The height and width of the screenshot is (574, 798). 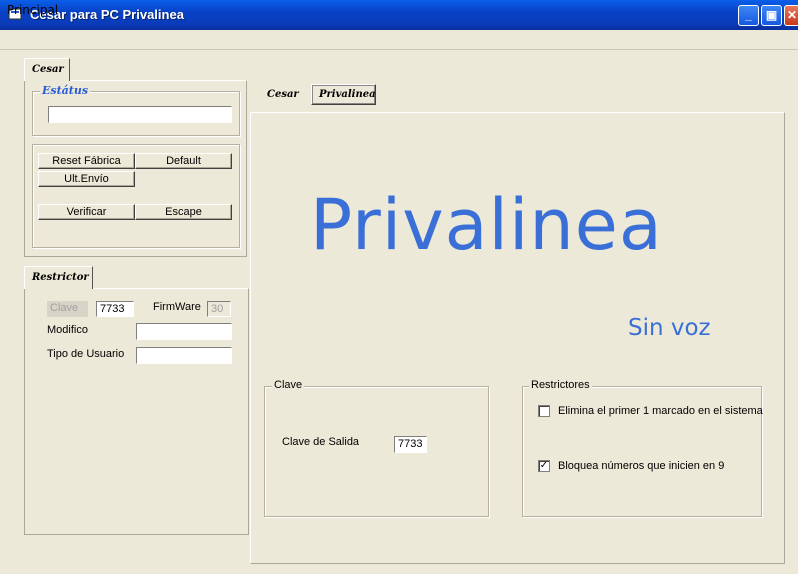 What do you see at coordinates (544, 411) in the screenshot?
I see `opt1-checkbox` at bounding box center [544, 411].